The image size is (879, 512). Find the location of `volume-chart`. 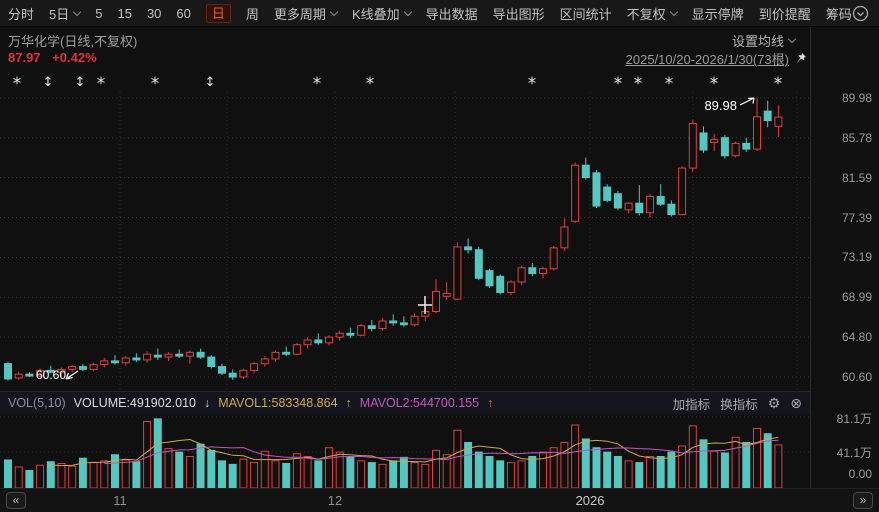

volume-chart is located at coordinates (405, 451).